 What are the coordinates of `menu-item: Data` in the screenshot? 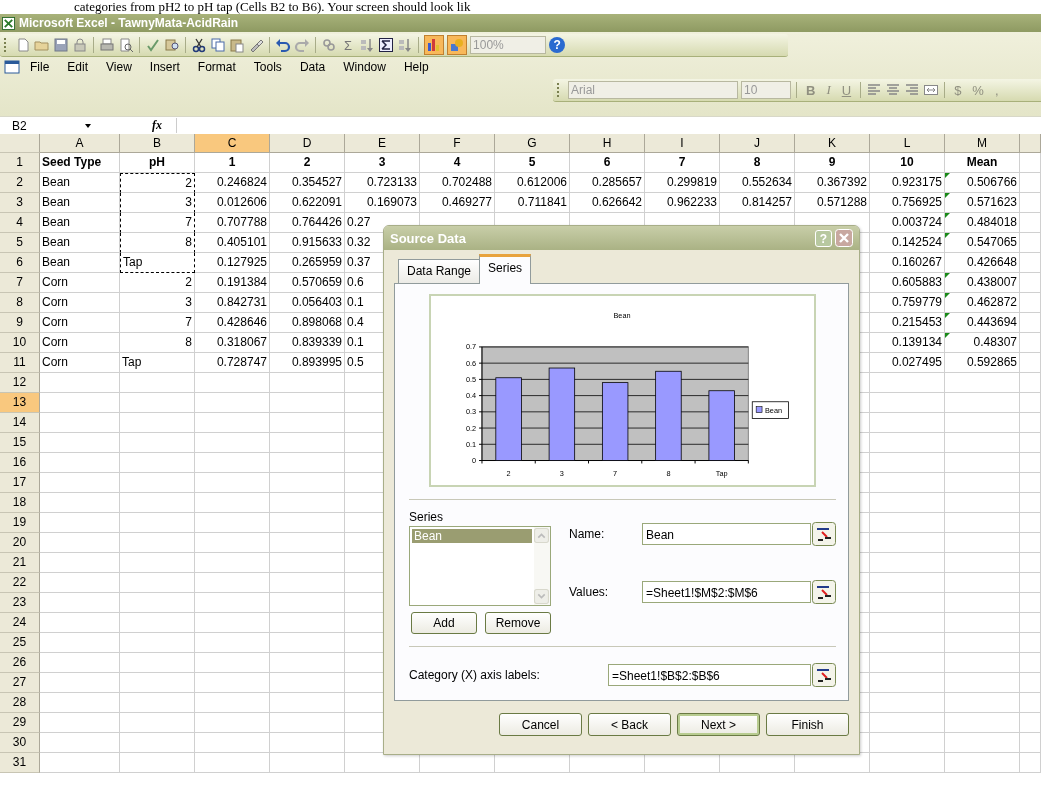 It's located at (312, 67).